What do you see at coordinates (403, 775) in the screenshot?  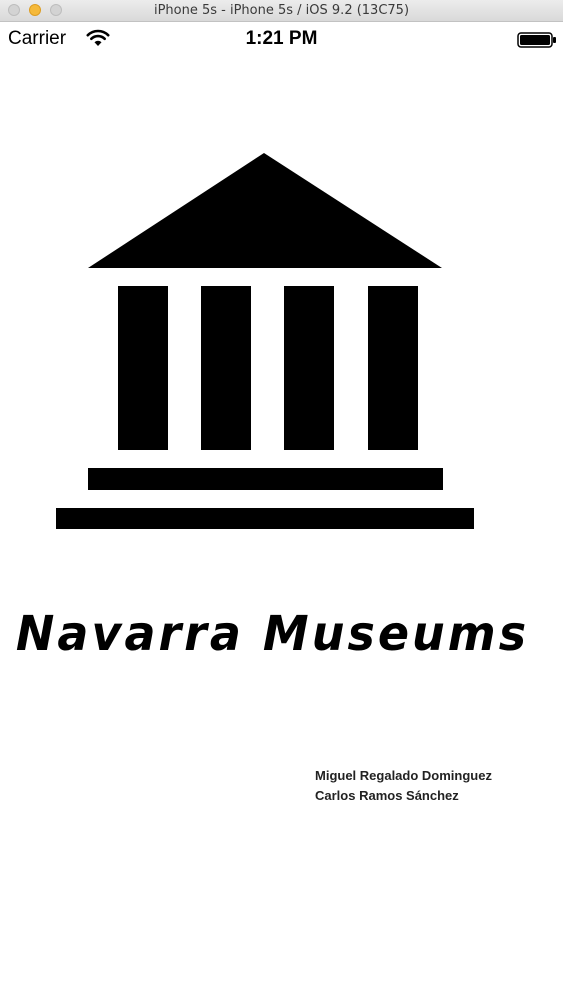 I see `credit-author-1: Miguel Regalado Dominguez` at bounding box center [403, 775].